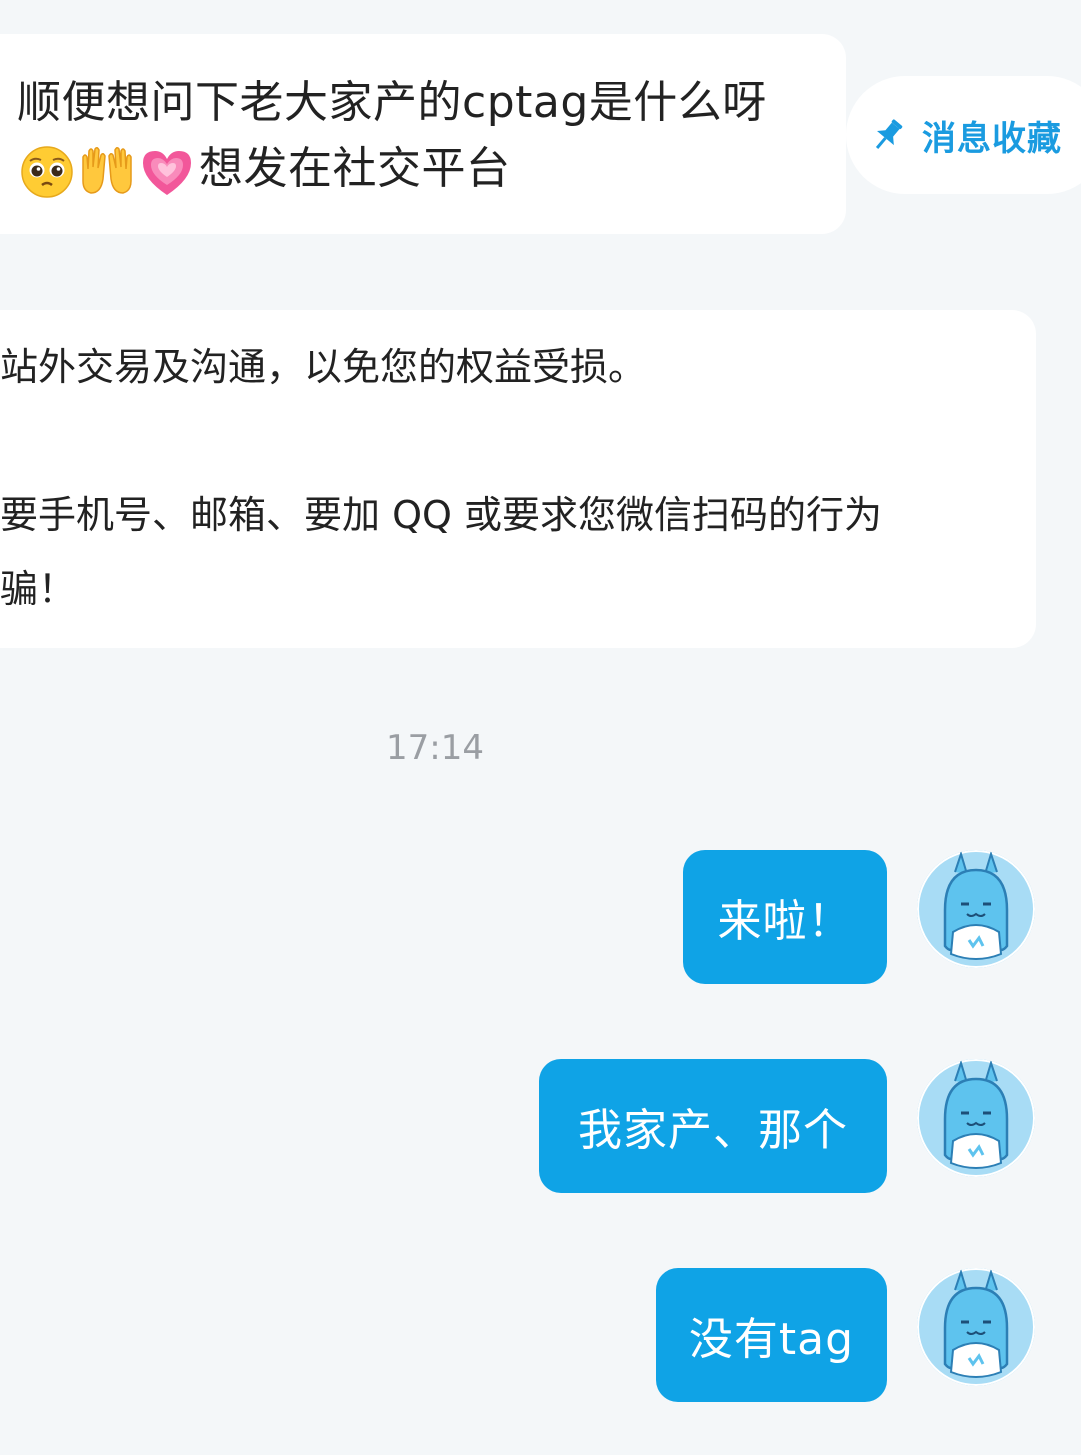 The height and width of the screenshot is (1455, 1081). I want to click on incoming-message-line2-wrap: 想发在社交平台, so click(421, 169).